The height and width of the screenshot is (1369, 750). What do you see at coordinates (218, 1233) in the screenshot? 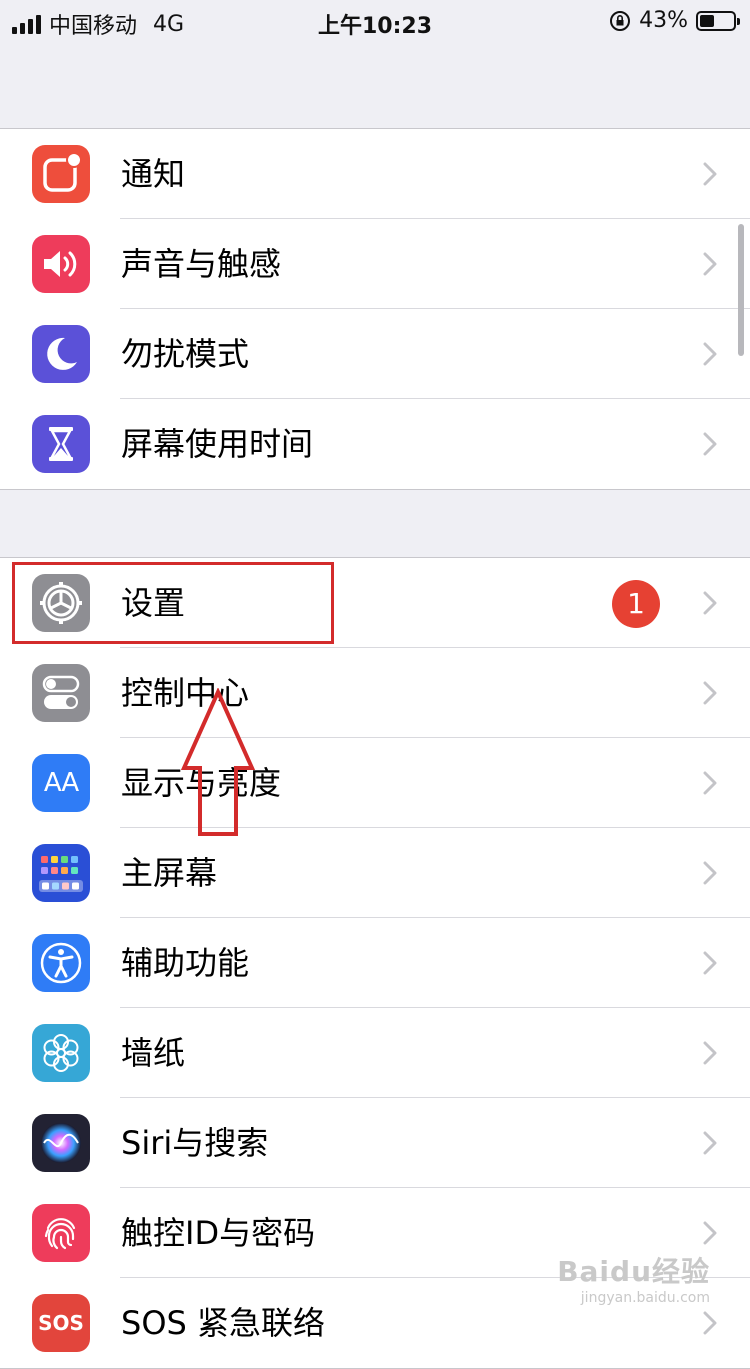
I see `row-label: 触控ID与密码` at bounding box center [218, 1233].